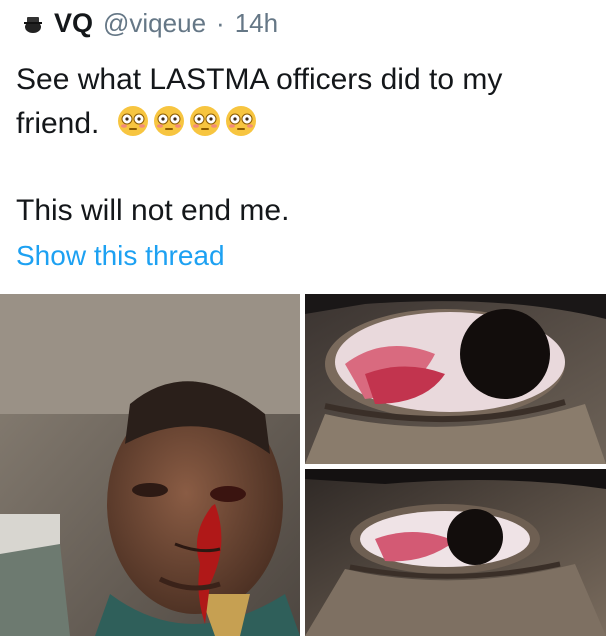 The height and width of the screenshot is (636, 606). Describe the element at coordinates (58, 123) in the screenshot. I see `tweet-text-line-2: friend.` at that location.